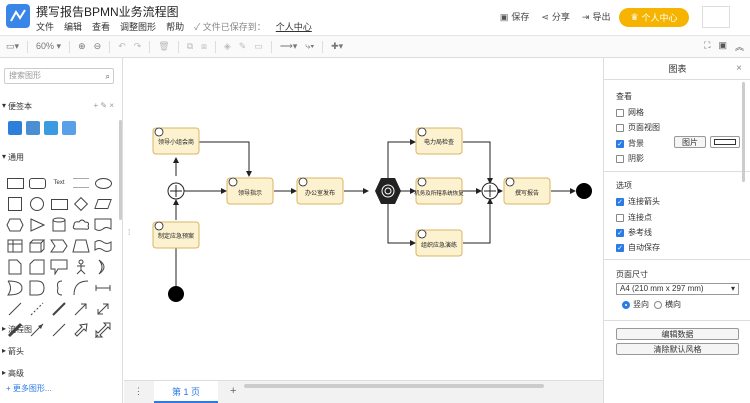 The width and height of the screenshot is (750, 403). Describe the element at coordinates (103, 246) in the screenshot. I see `tape-shape` at that location.